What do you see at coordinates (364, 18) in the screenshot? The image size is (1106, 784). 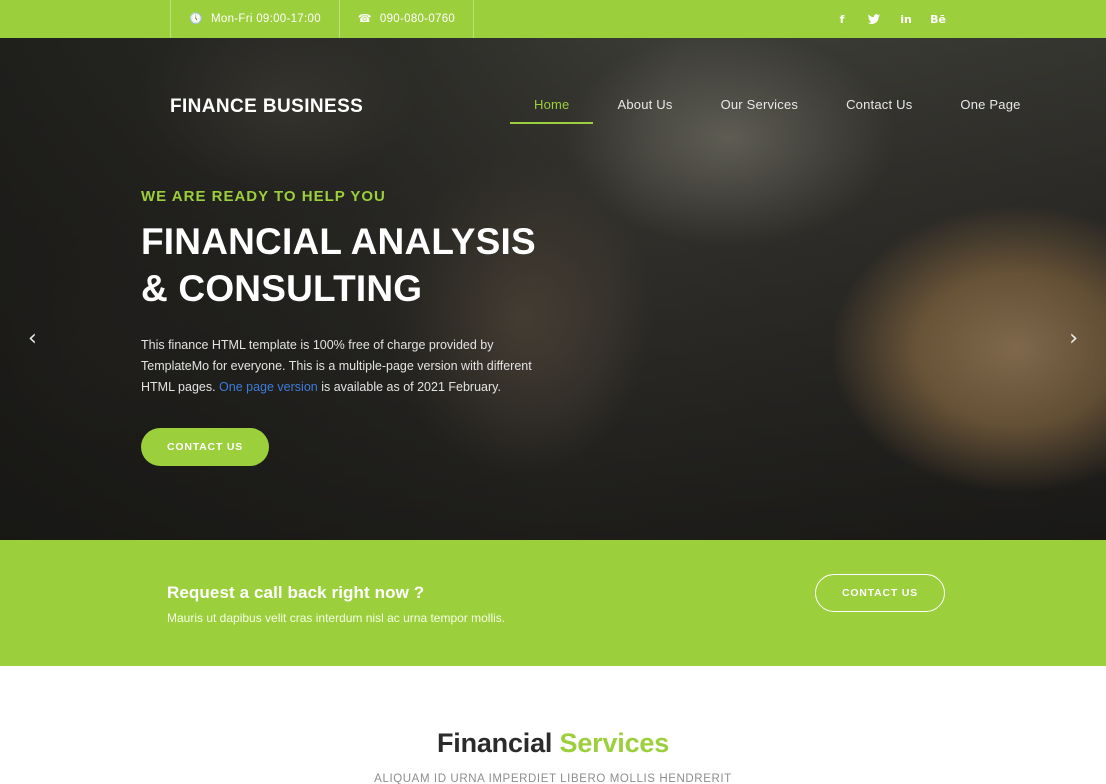 I see `phone-icon: ☎` at bounding box center [364, 18].